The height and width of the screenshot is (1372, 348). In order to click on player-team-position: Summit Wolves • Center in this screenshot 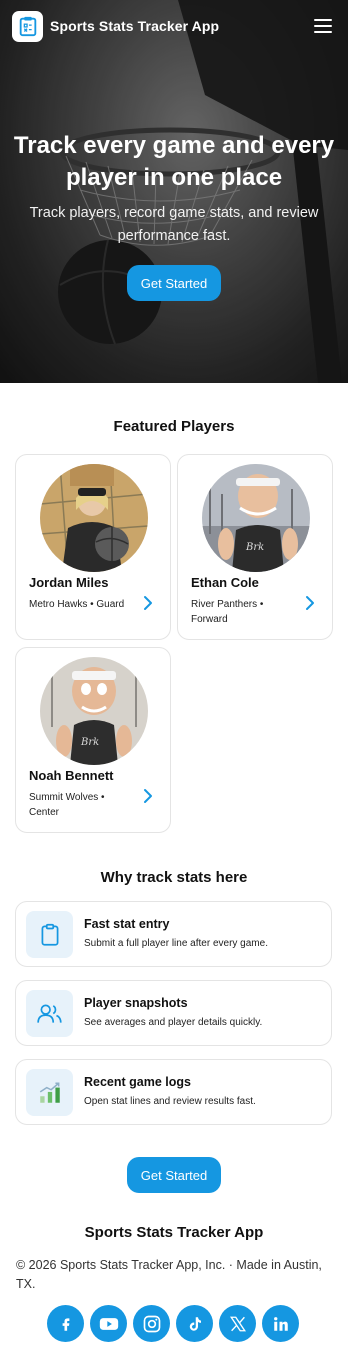, I will do `click(67, 805)`.